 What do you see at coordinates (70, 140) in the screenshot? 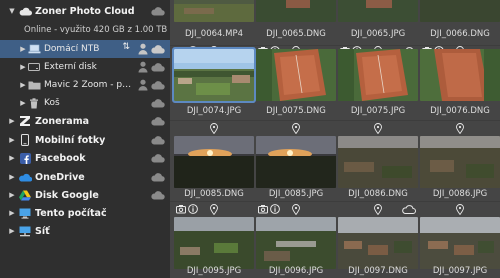
I see `tree-item-label: Mobilní fotky` at bounding box center [70, 140].